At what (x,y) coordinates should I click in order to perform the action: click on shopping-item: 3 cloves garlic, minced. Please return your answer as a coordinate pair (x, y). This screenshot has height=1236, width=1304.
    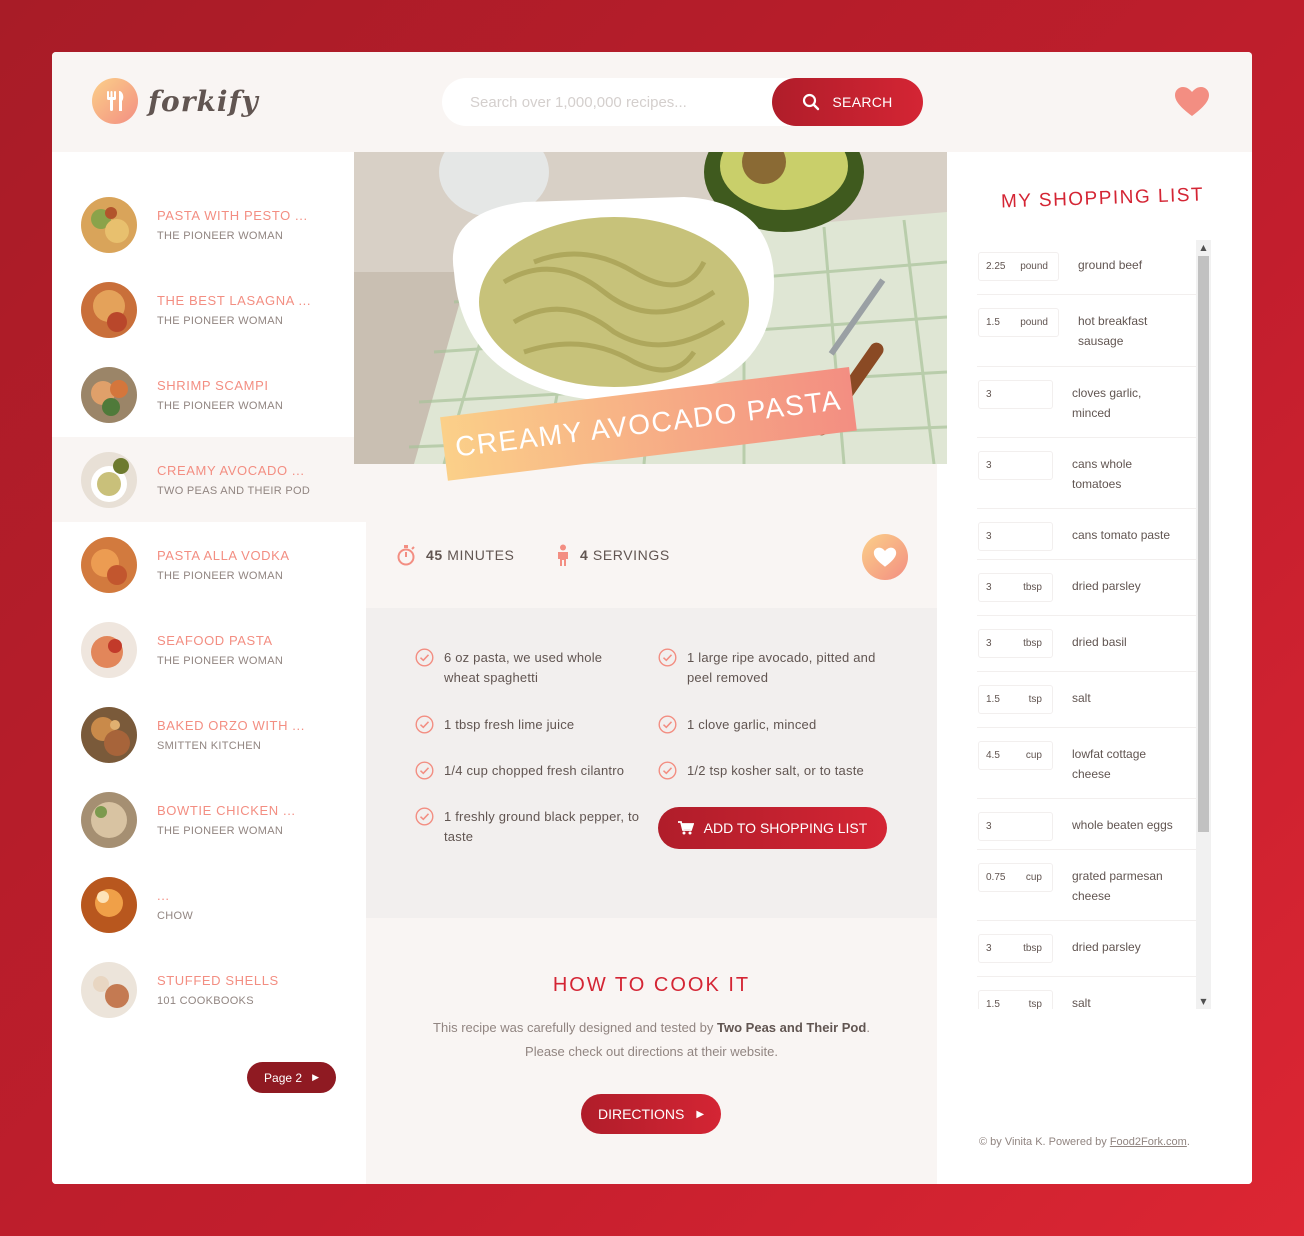
    Looking at the image, I should click on (1086, 403).